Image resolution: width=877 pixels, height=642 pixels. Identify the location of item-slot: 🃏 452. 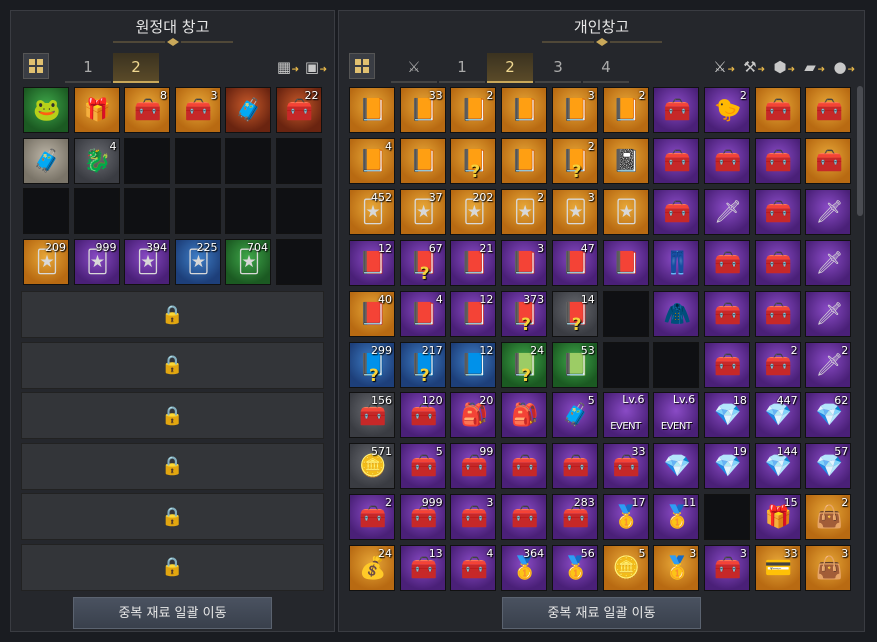
(372, 211).